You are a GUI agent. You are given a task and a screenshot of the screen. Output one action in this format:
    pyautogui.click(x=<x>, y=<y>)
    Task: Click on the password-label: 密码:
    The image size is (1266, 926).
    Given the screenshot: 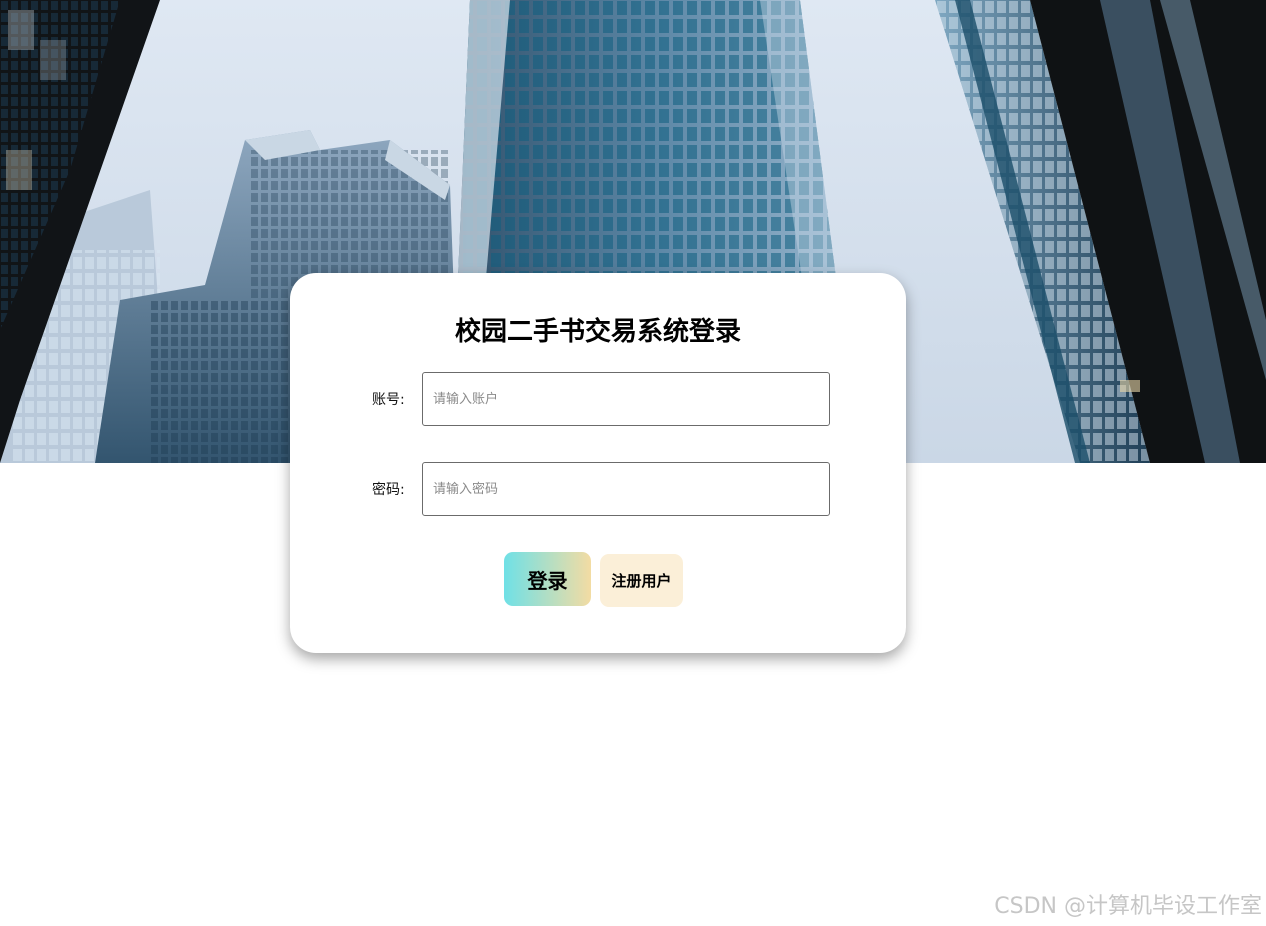 What is the action you would take?
    pyautogui.click(x=388, y=490)
    